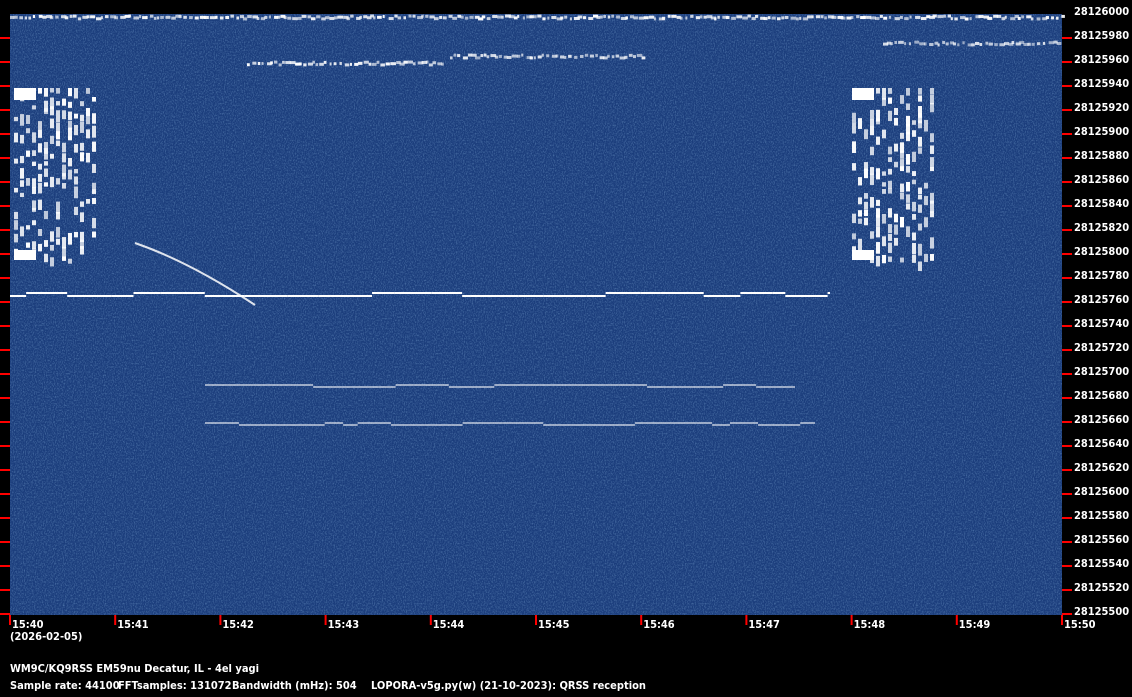  Describe the element at coordinates (1102, 371) in the screenshot. I see `y-tick-label: 28125700` at that location.